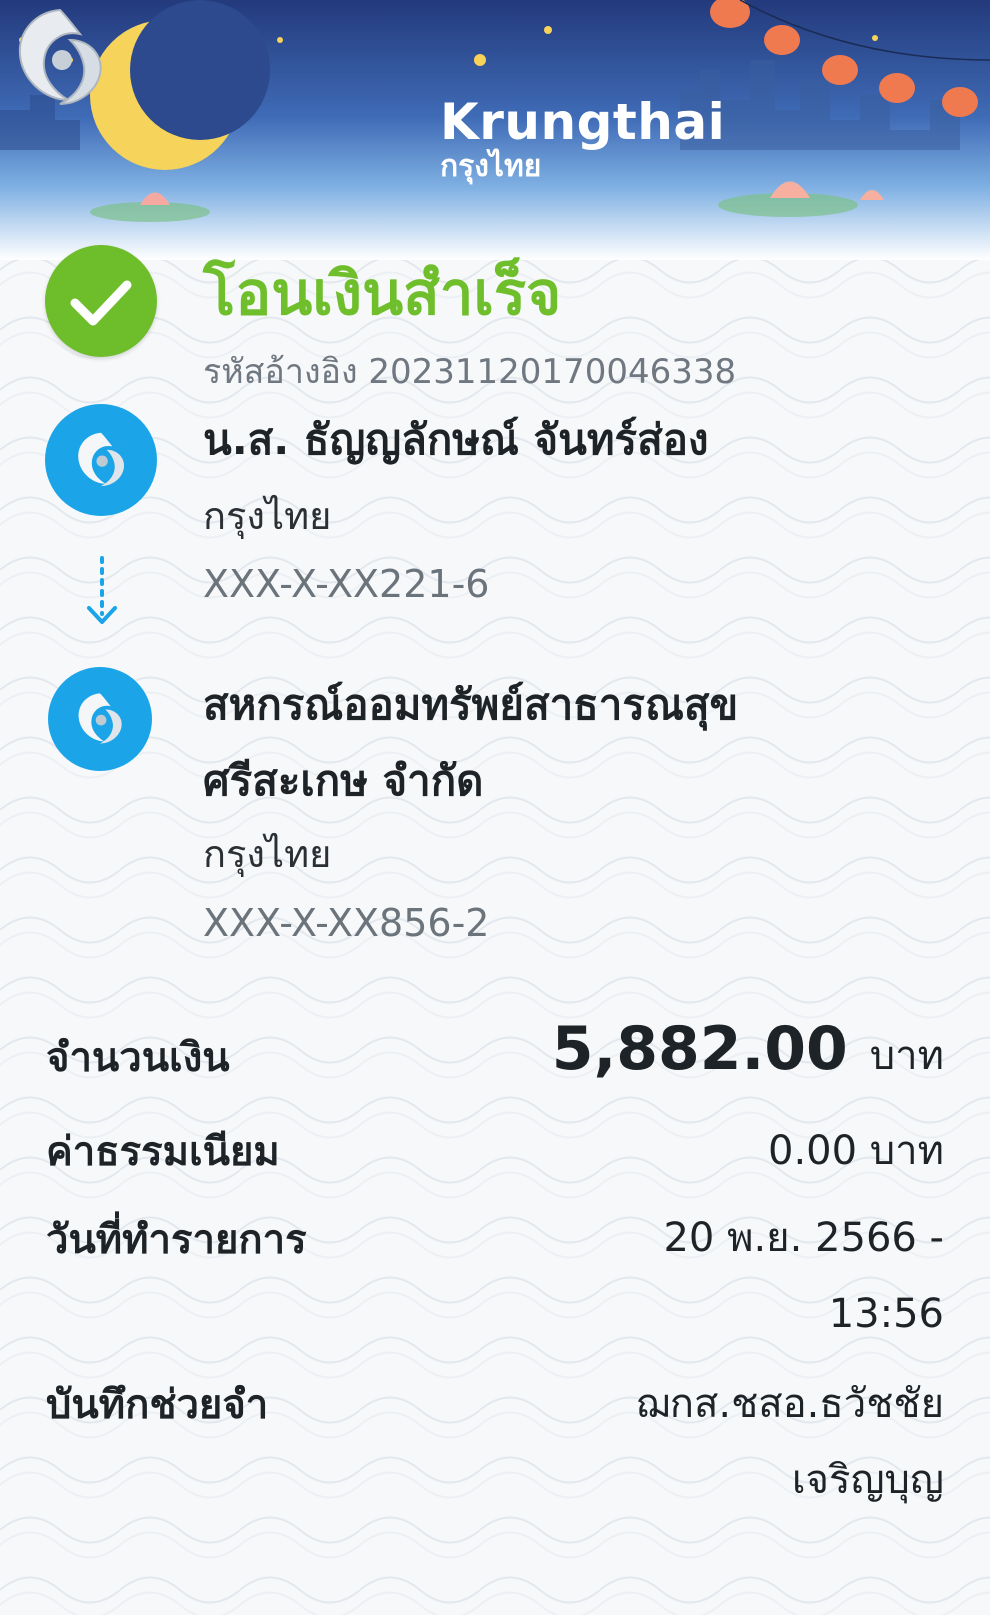  I want to click on reference-label: รหัสอ้างอิง, so click(280, 372).